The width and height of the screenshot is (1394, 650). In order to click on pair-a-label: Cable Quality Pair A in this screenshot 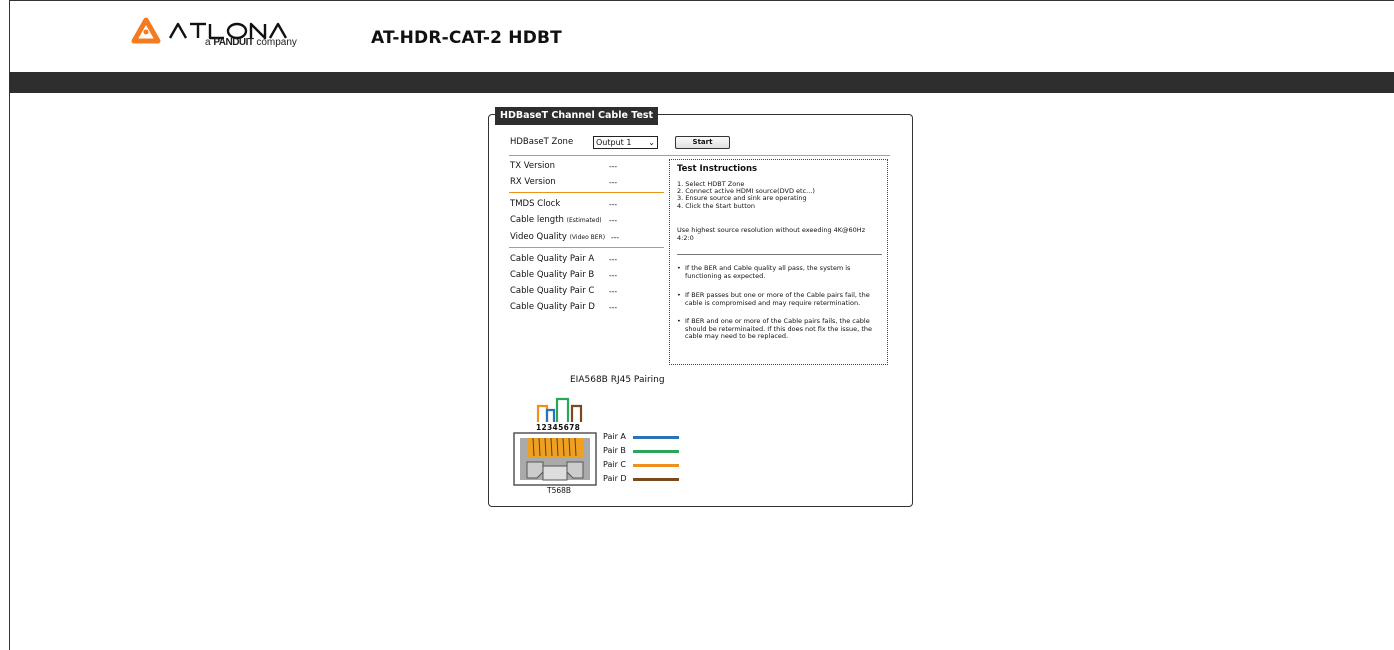, I will do `click(552, 259)`.